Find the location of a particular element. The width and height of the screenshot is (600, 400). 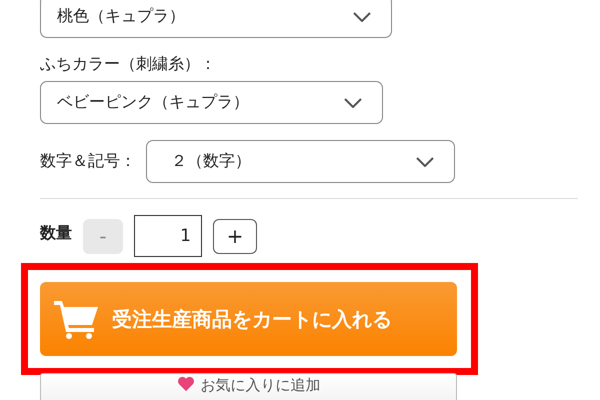

favorite-button: お気に入りに追加 is located at coordinates (248, 386).